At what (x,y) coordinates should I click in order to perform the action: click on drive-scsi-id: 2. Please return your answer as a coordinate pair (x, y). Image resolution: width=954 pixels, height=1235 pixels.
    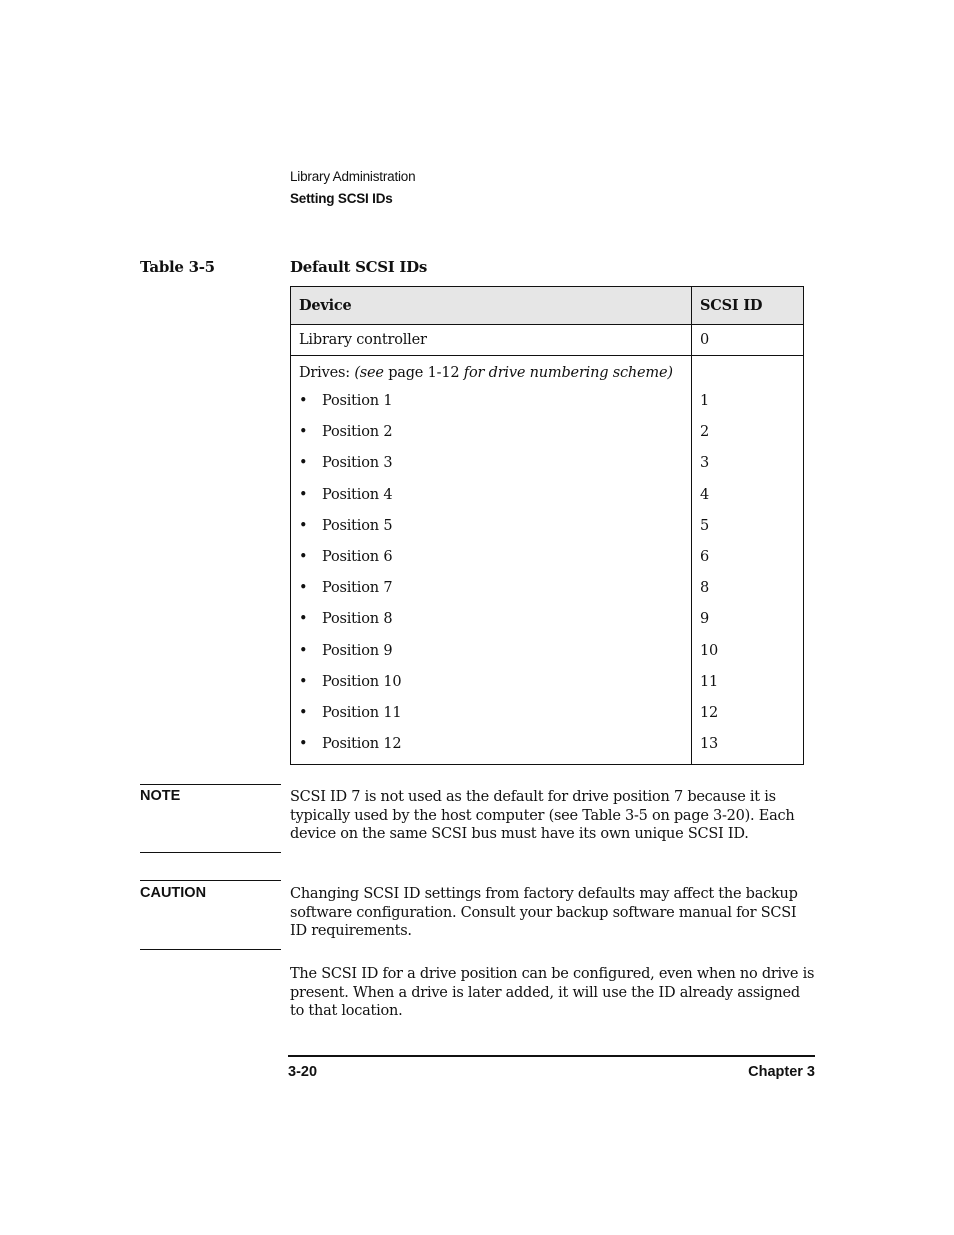
    Looking at the image, I should click on (705, 432).